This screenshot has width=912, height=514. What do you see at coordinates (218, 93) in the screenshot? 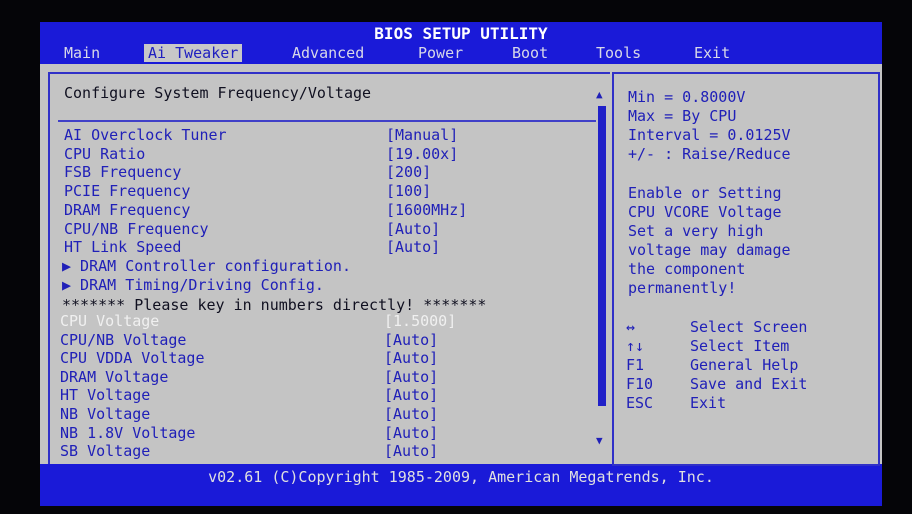
I see `section-title: Configure System Frequency/Voltage` at bounding box center [218, 93].